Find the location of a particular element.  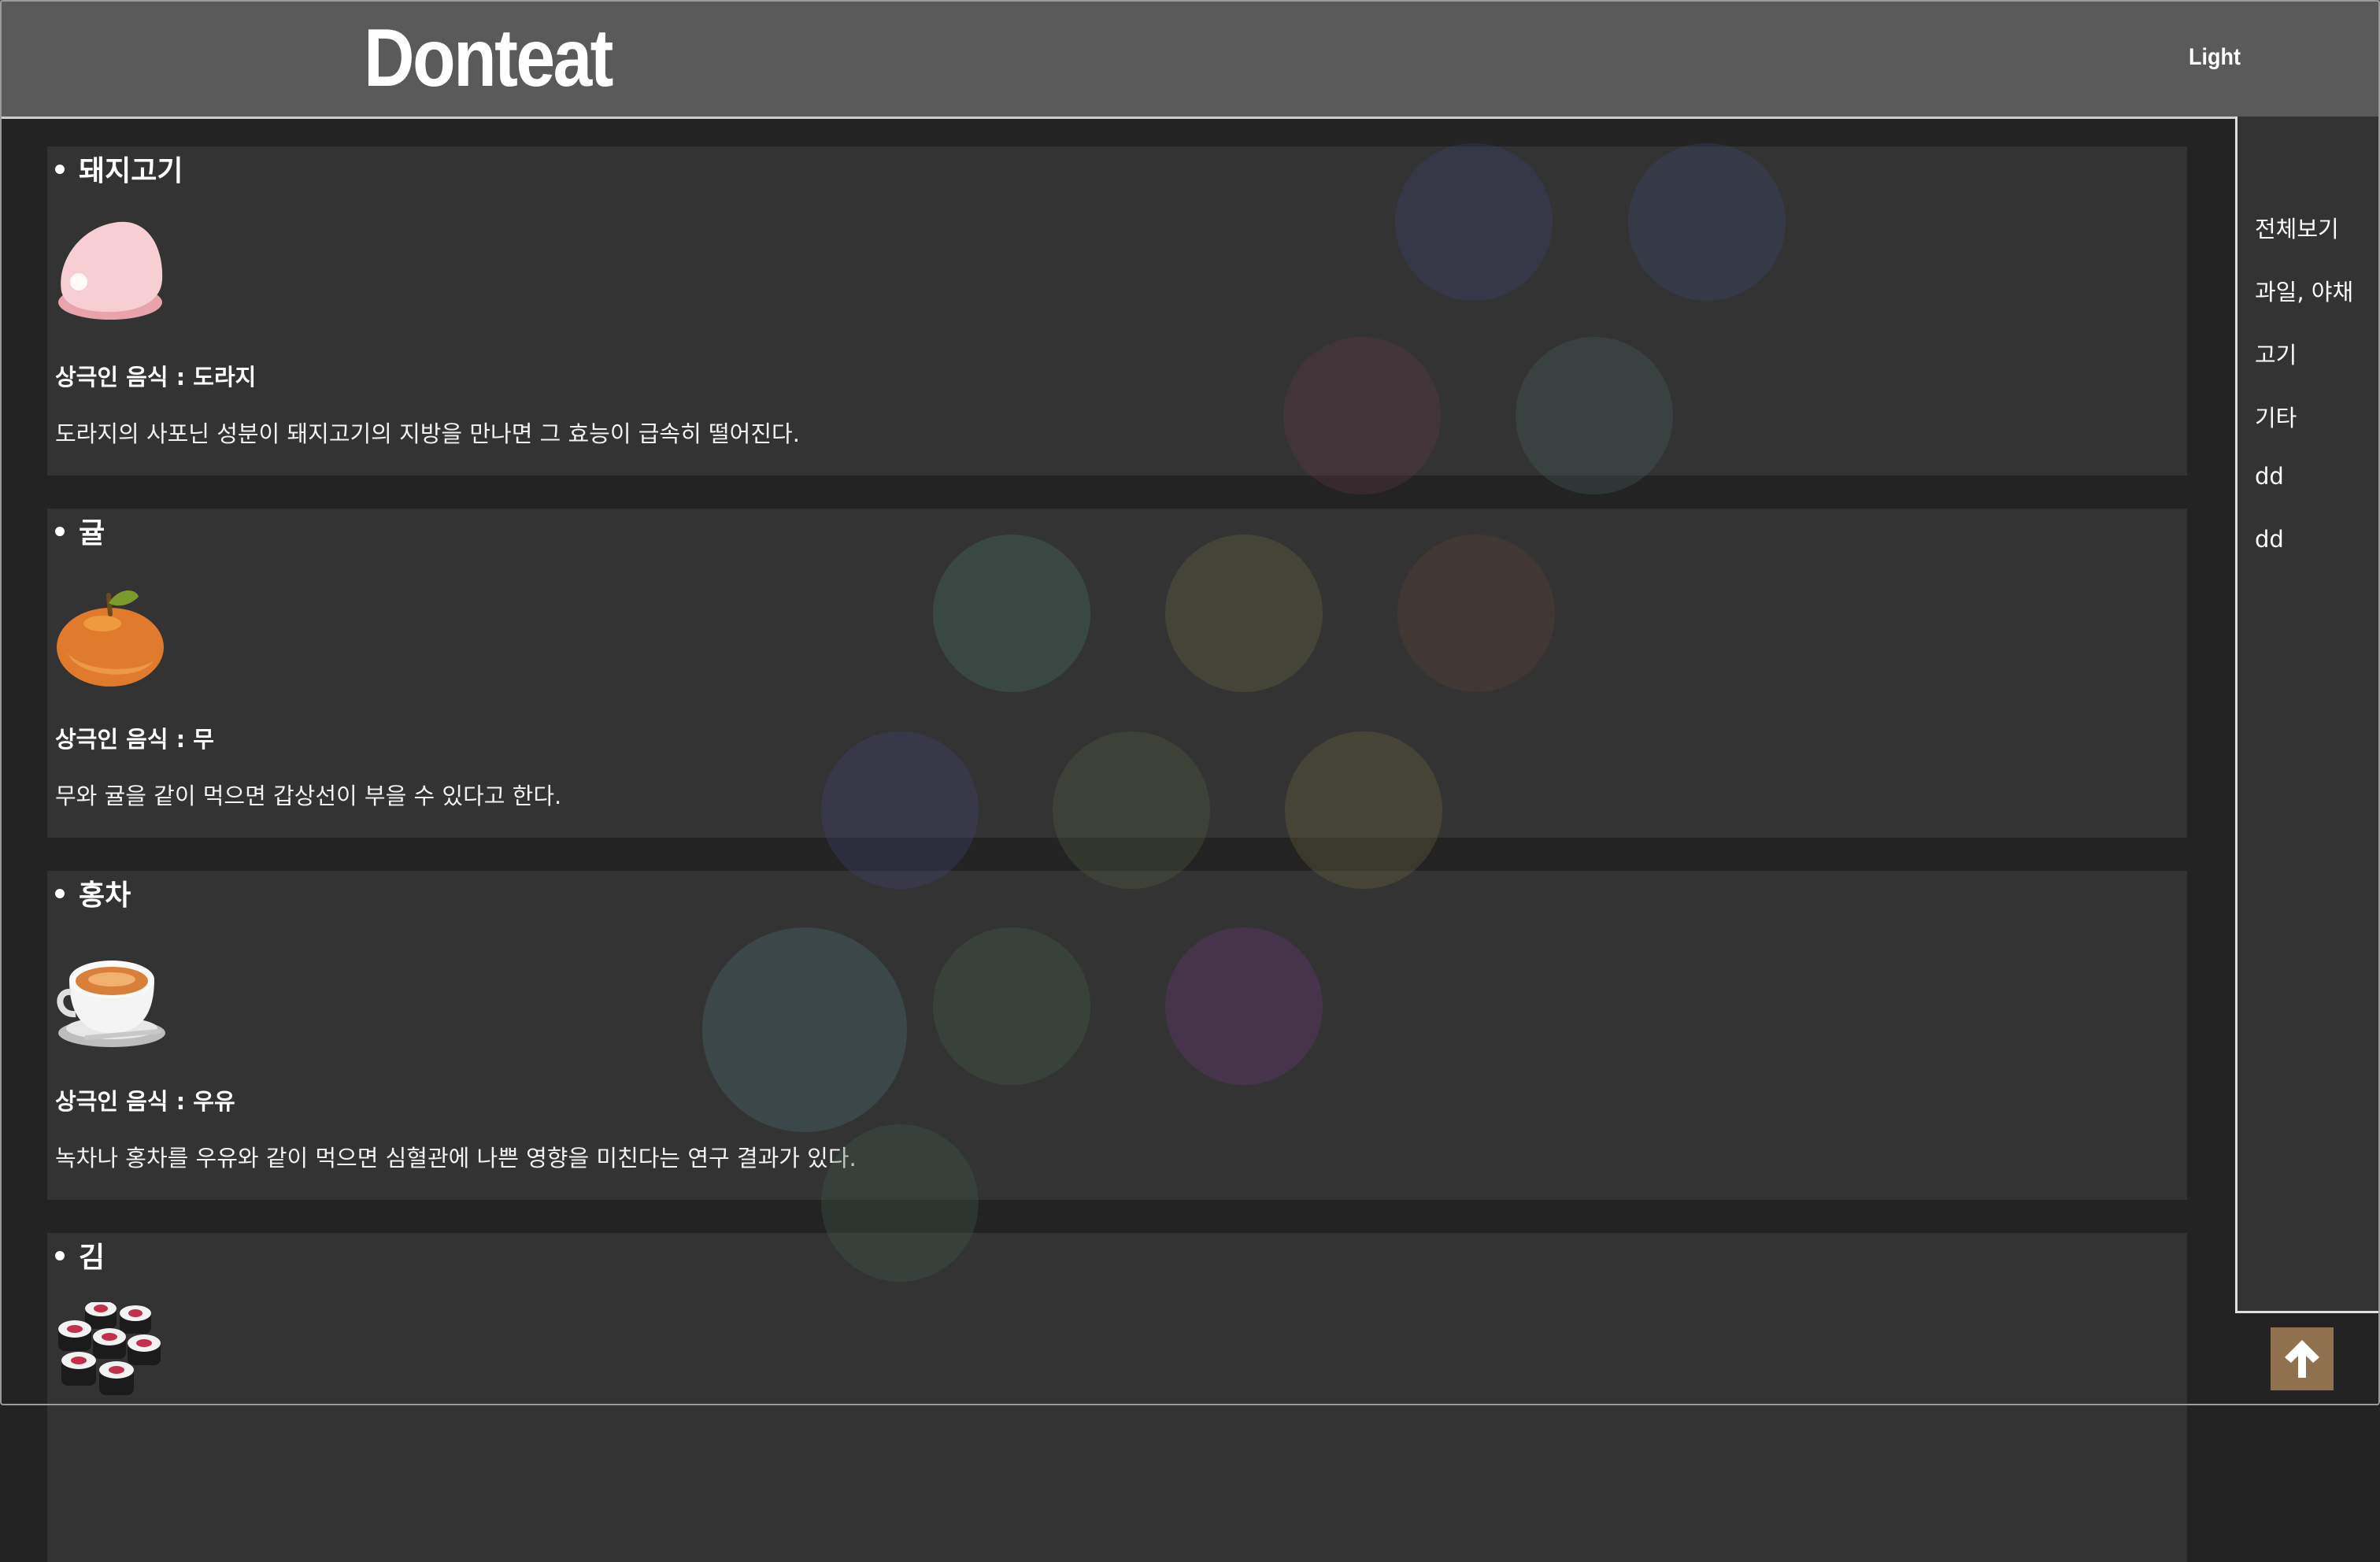

conflict-food: 상극인 음식 : 무 is located at coordinates (134, 739).